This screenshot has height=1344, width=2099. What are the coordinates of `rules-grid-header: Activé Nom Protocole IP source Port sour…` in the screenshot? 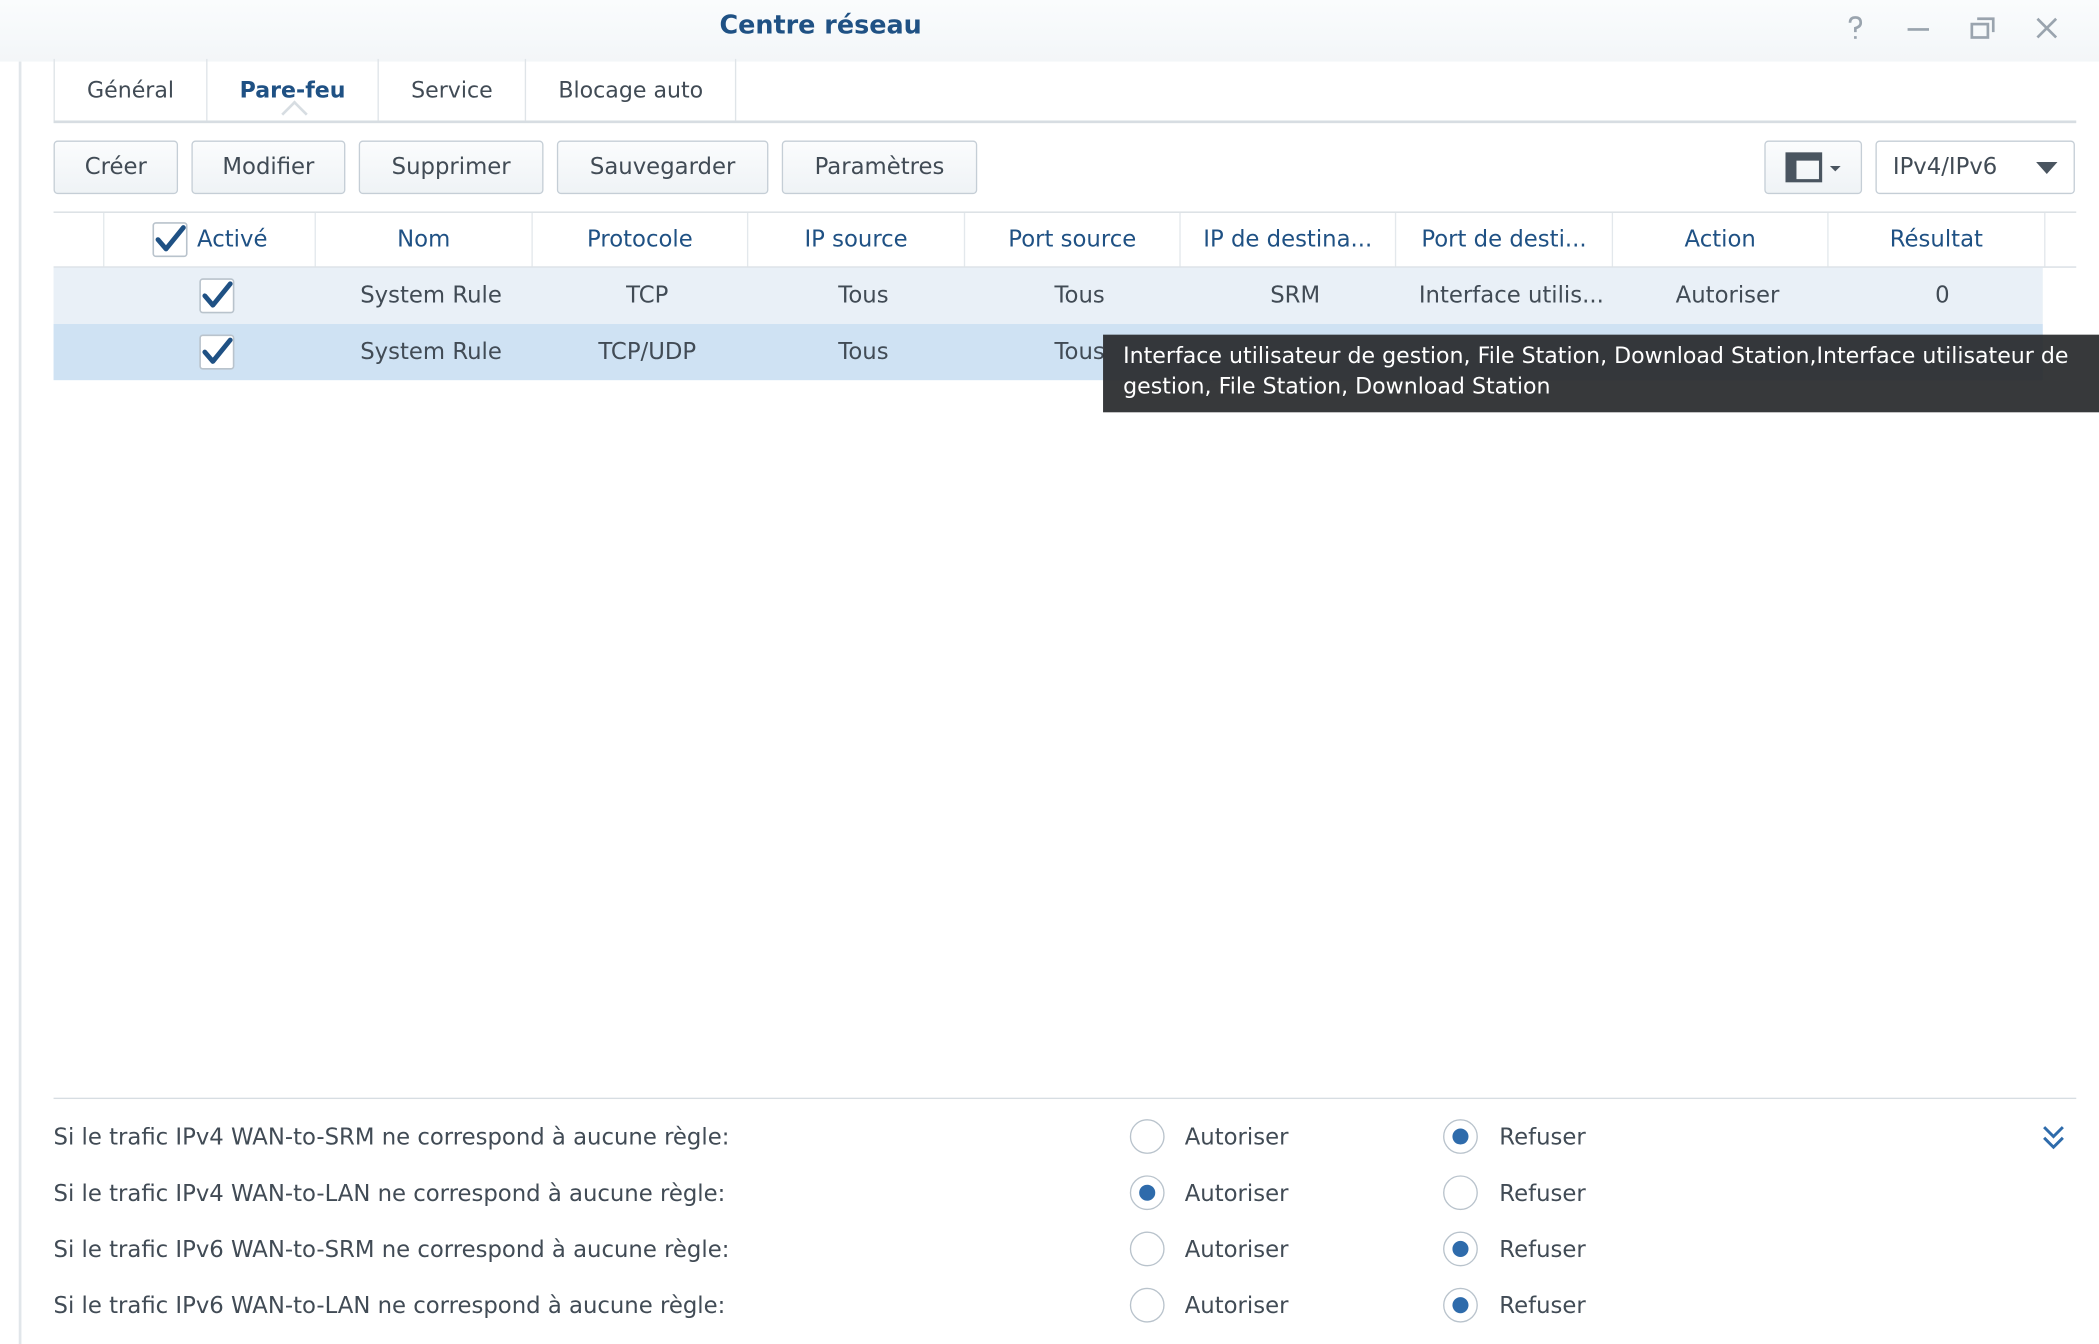 It's located at (1065, 239).